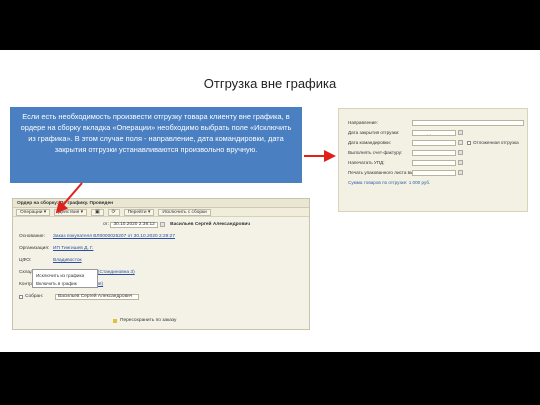  Describe the element at coordinates (69, 198) in the screenshot. I see `arrow-to-menu` at that location.